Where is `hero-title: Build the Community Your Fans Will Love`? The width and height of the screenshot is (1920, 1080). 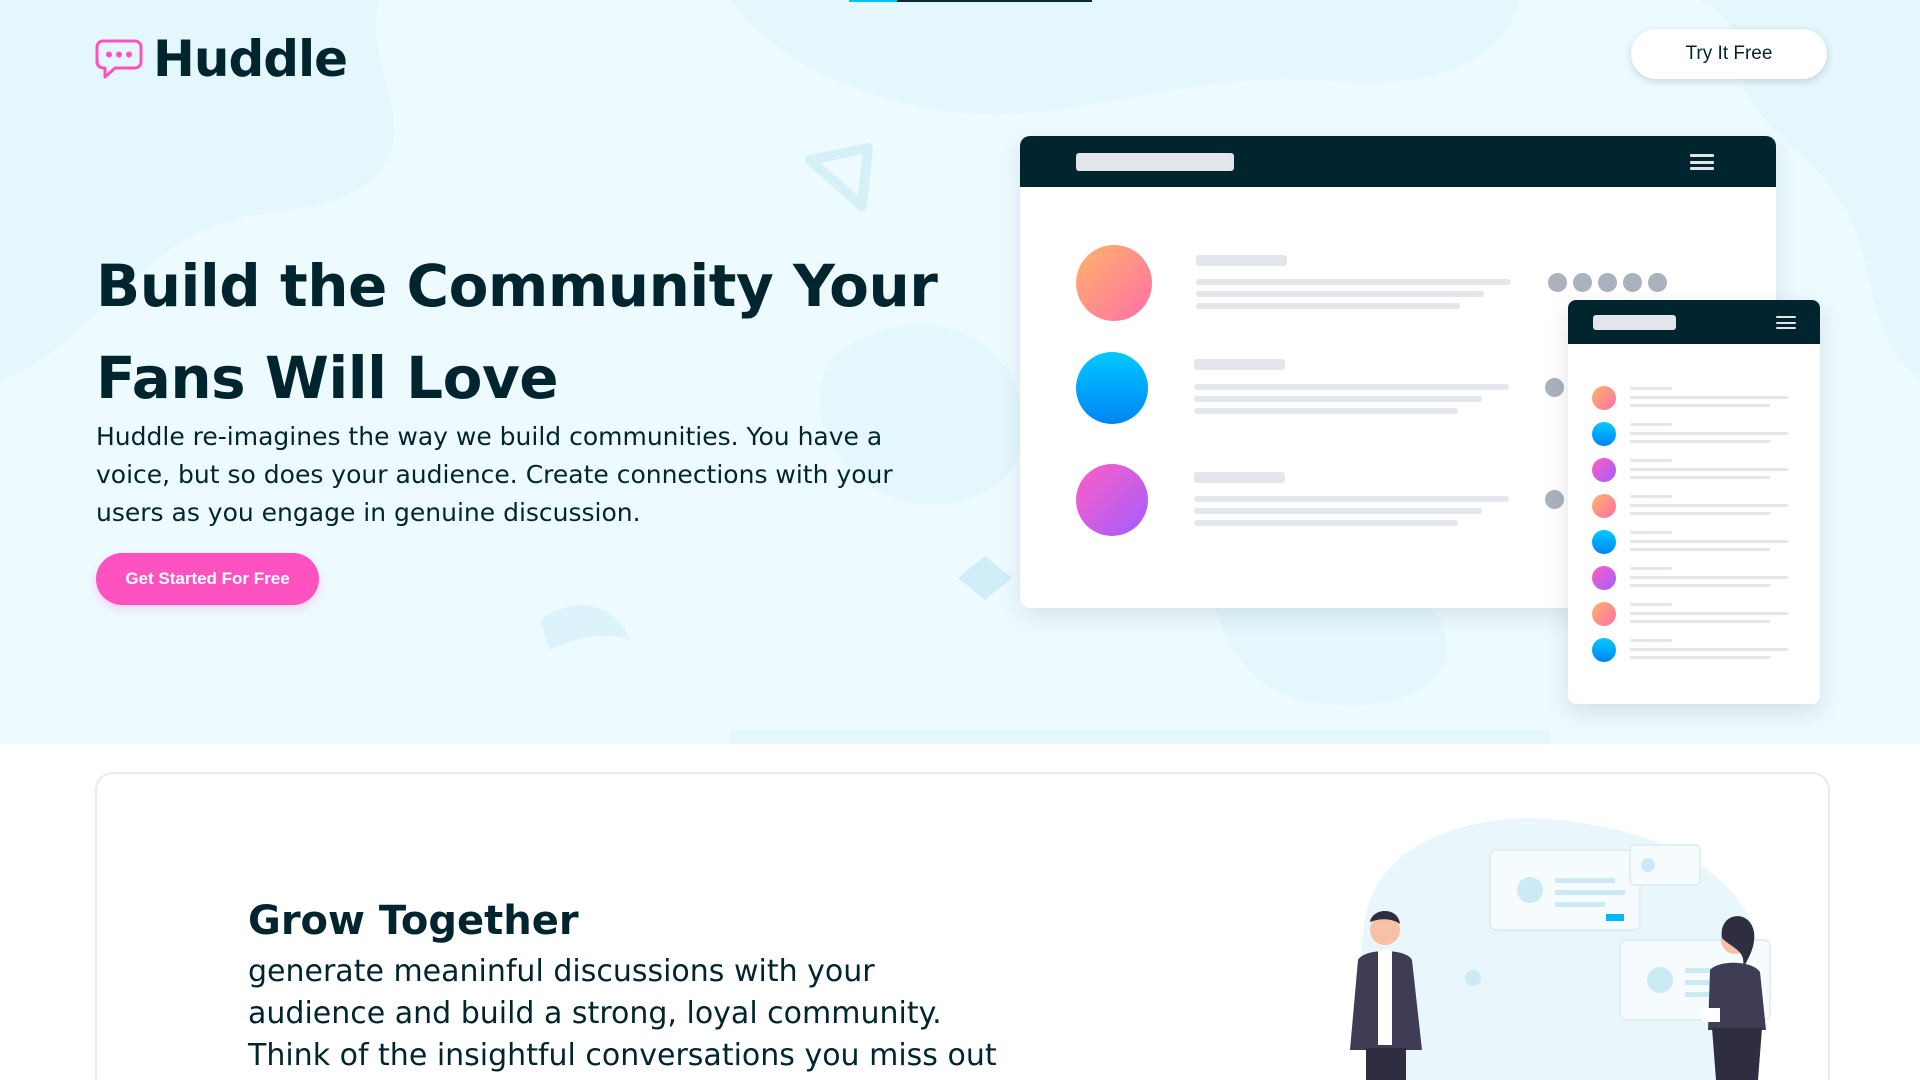 hero-title: Build the Community Your Fans Will Love is located at coordinates (517, 332).